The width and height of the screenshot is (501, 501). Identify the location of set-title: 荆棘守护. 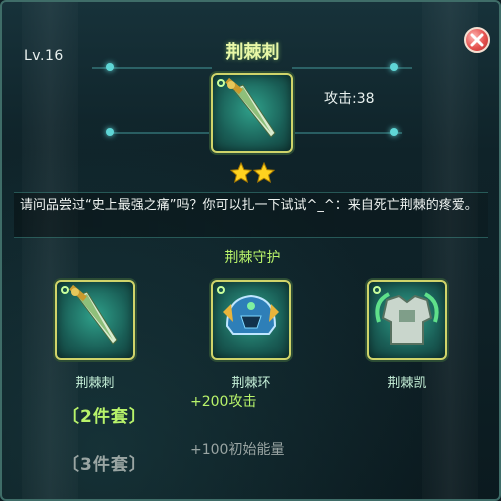
(252, 258).